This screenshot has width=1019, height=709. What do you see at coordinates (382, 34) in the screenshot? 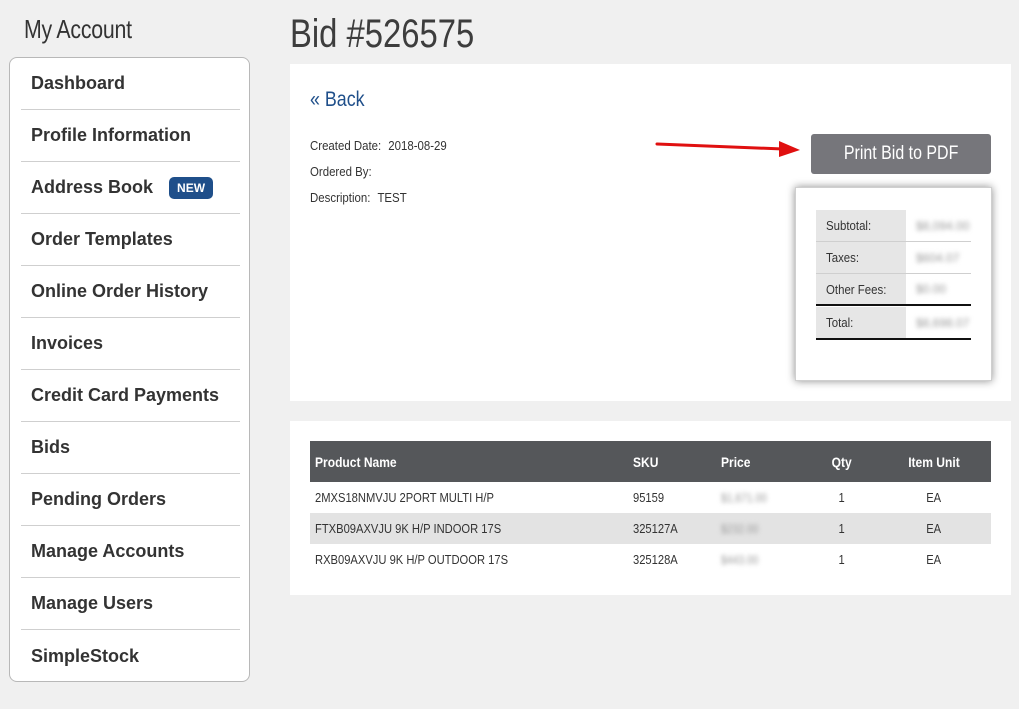
I see `page-title: Bid #526575` at bounding box center [382, 34].